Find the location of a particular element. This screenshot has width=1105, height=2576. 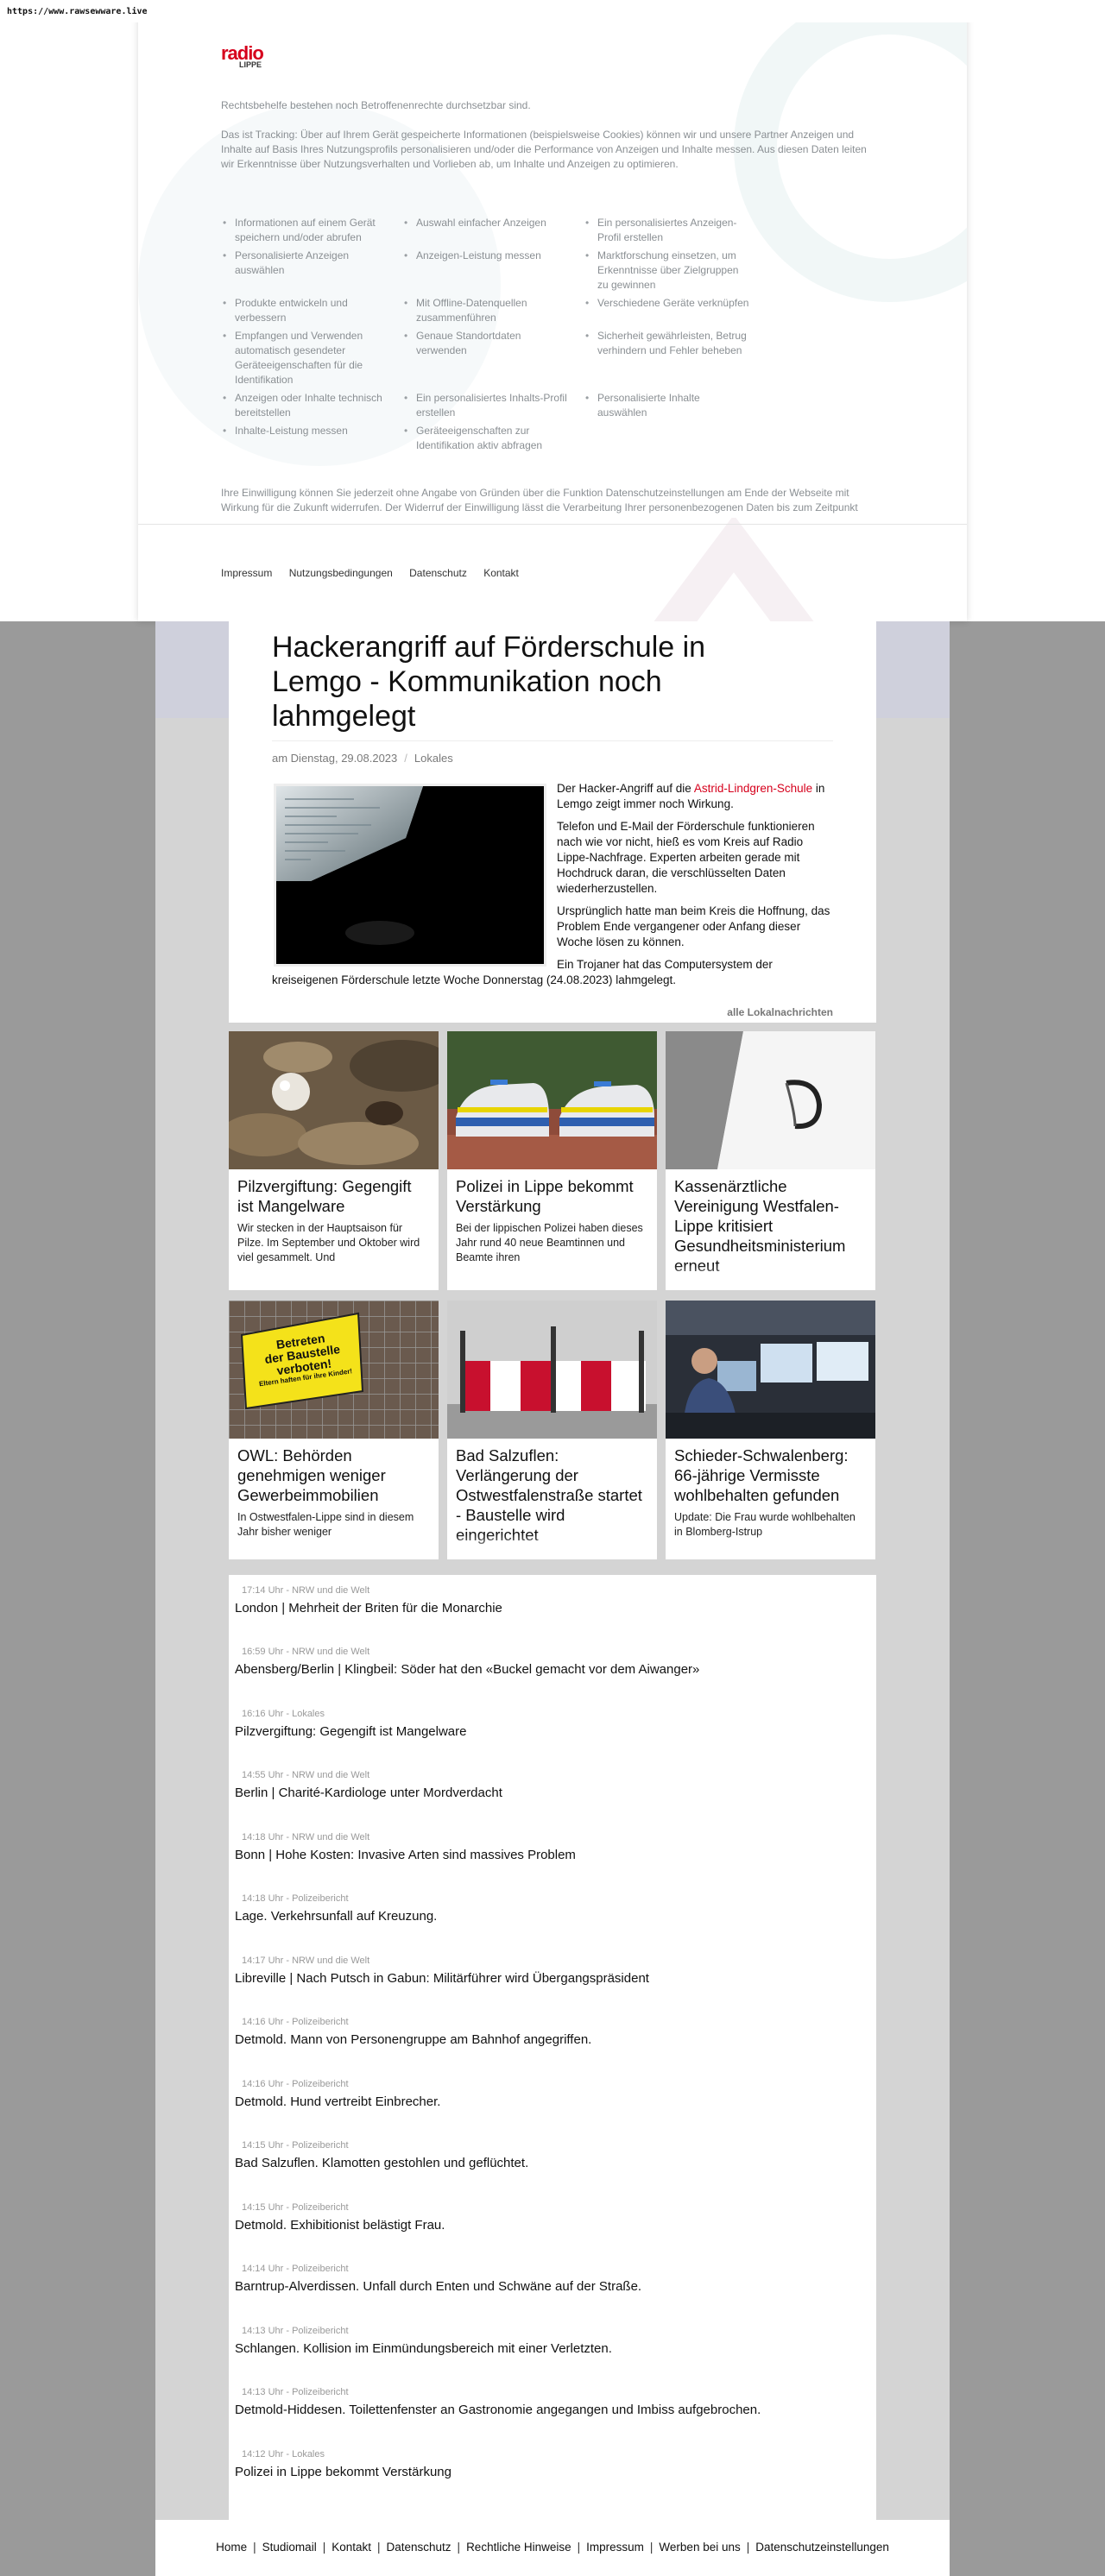

school-link: Astrid-Lindgren-Schule is located at coordinates (753, 788).